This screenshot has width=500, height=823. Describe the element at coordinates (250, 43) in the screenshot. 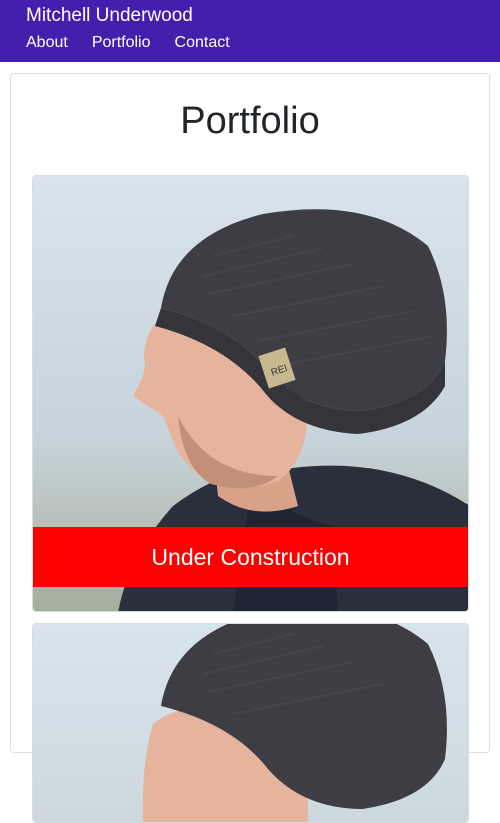

I see `nav-links: About Portfolio Contact` at that location.